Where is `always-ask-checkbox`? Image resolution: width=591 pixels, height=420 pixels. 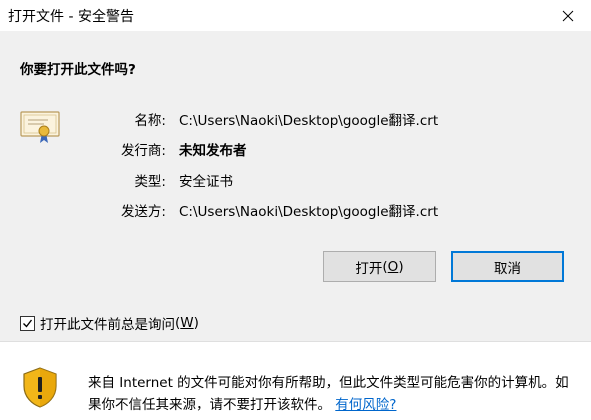
always-ask-checkbox is located at coordinates (27, 323).